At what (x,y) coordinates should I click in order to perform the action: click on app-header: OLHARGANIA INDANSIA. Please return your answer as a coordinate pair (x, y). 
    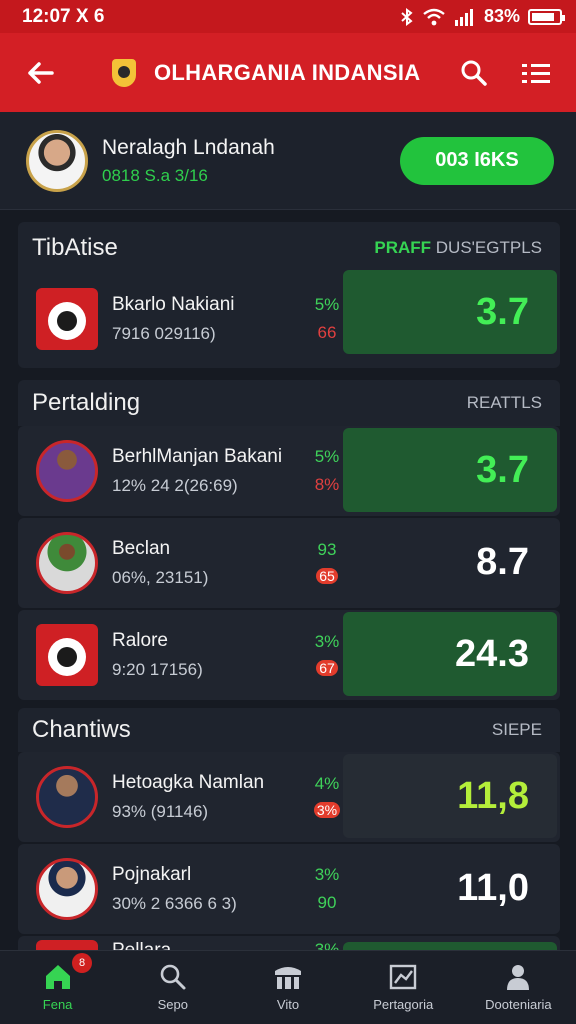
    Looking at the image, I should click on (288, 72).